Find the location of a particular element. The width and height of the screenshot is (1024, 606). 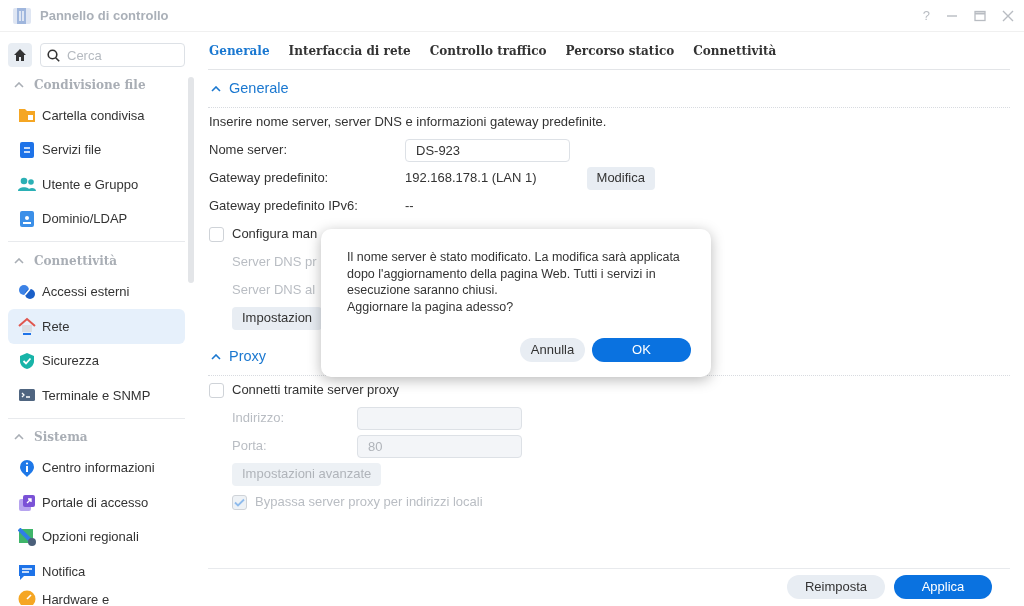

home-button is located at coordinates (20, 55).